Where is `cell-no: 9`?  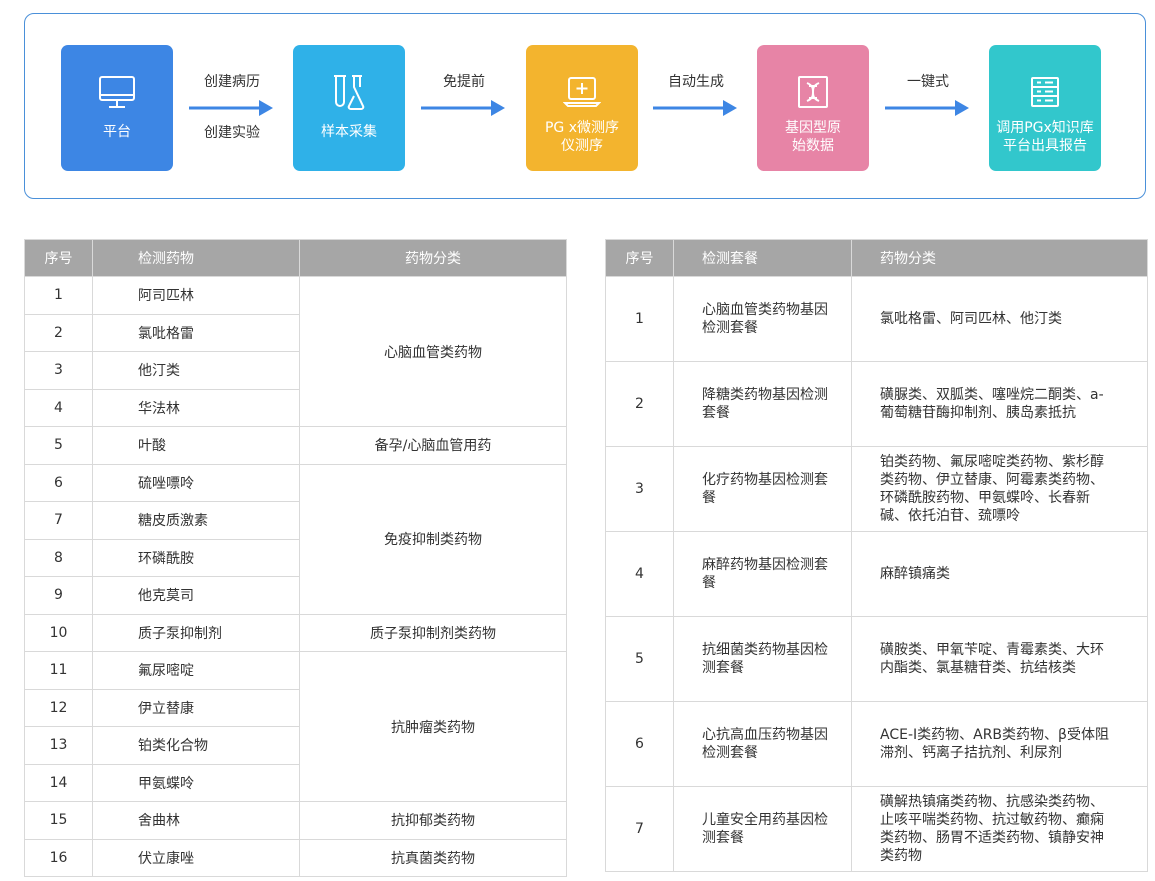 cell-no: 9 is located at coordinates (58, 595).